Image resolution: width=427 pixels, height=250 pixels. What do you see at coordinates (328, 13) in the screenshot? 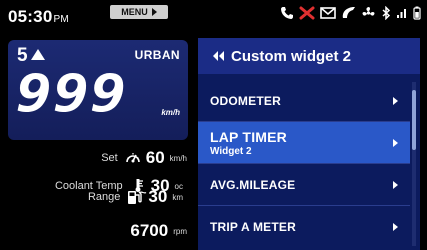
I see `message-icon` at bounding box center [328, 13].